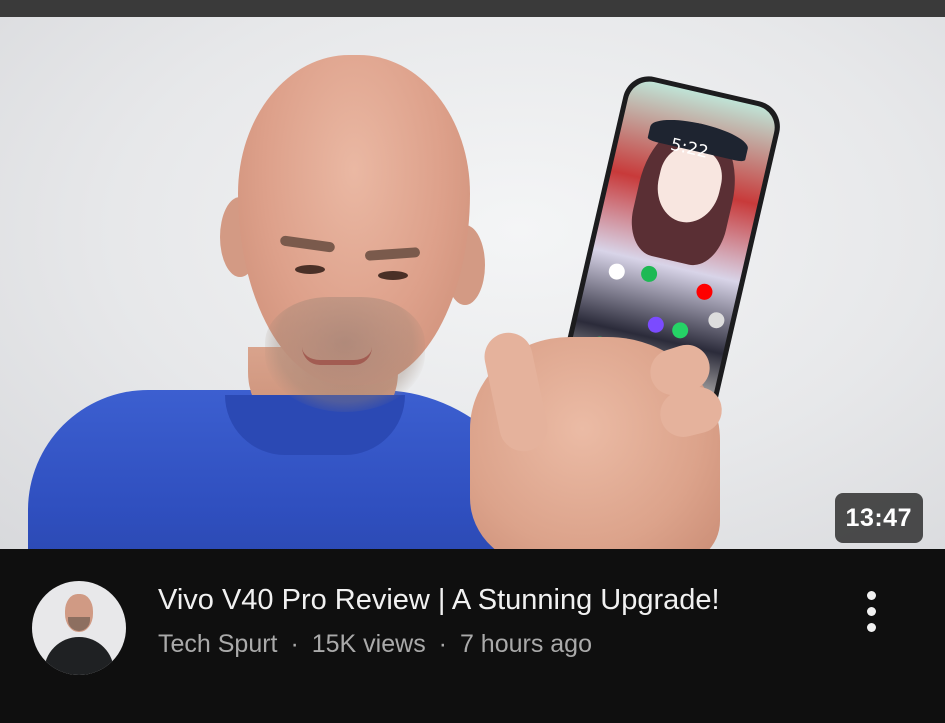 The image size is (945, 723). I want to click on upload-age: 7 hours ago, so click(525, 644).